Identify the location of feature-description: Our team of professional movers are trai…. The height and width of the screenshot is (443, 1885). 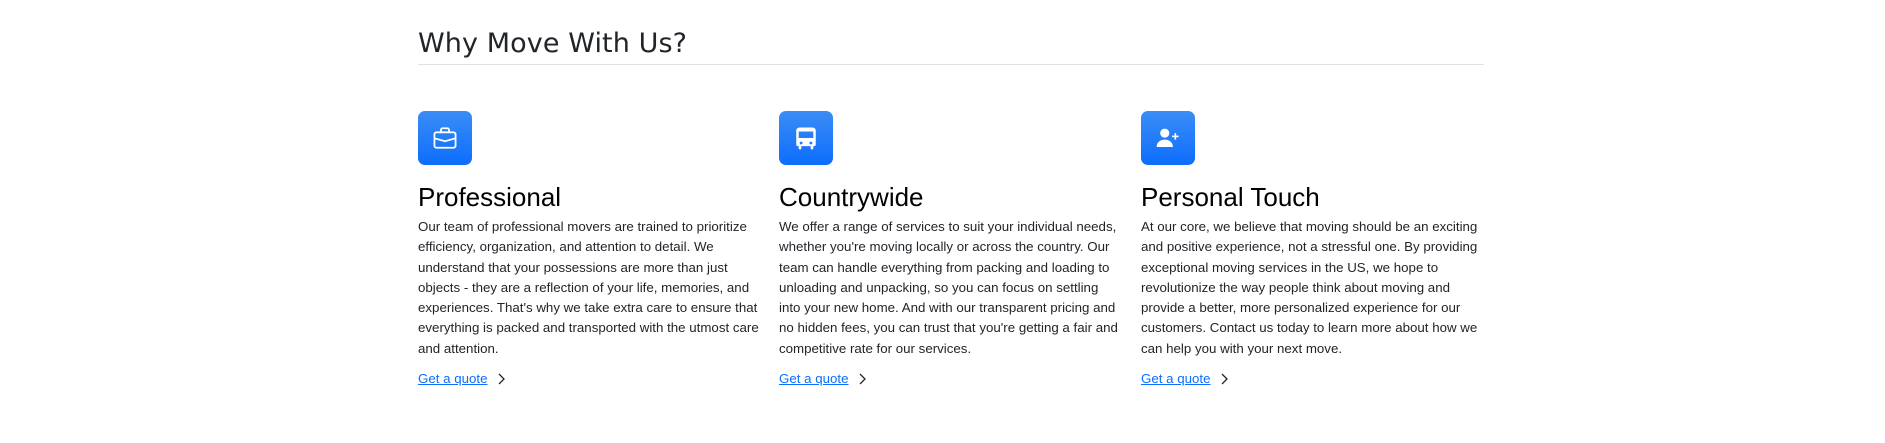
(588, 287).